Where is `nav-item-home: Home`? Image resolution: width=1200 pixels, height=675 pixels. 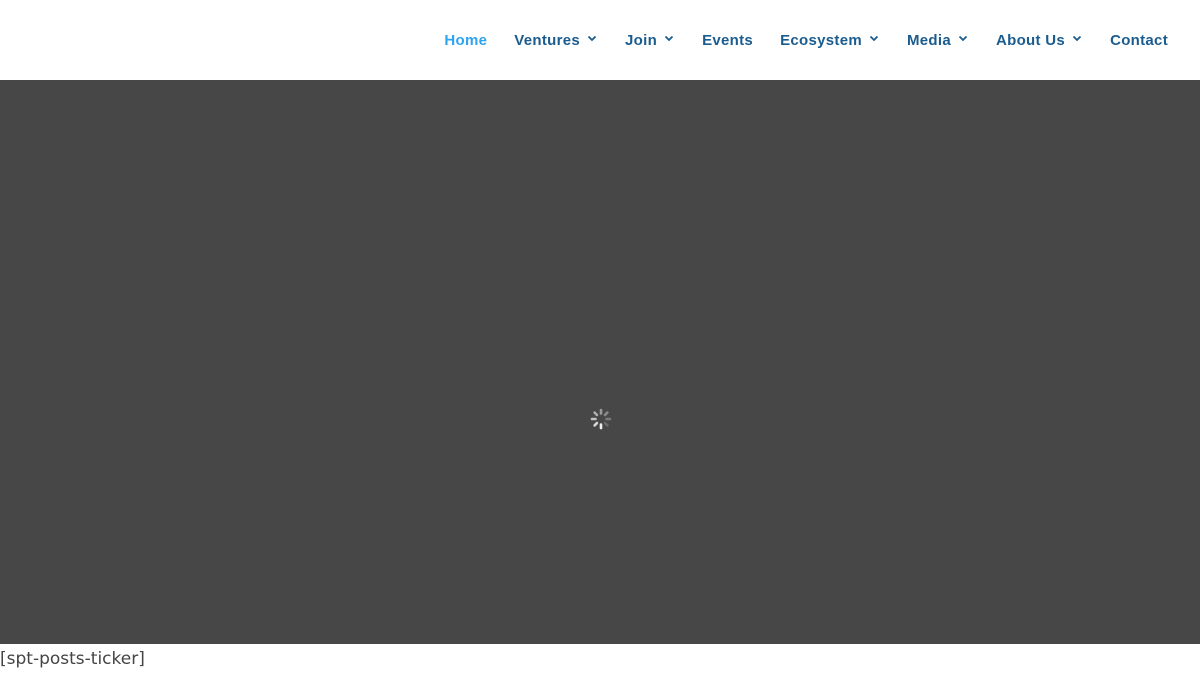 nav-item-home: Home is located at coordinates (465, 40).